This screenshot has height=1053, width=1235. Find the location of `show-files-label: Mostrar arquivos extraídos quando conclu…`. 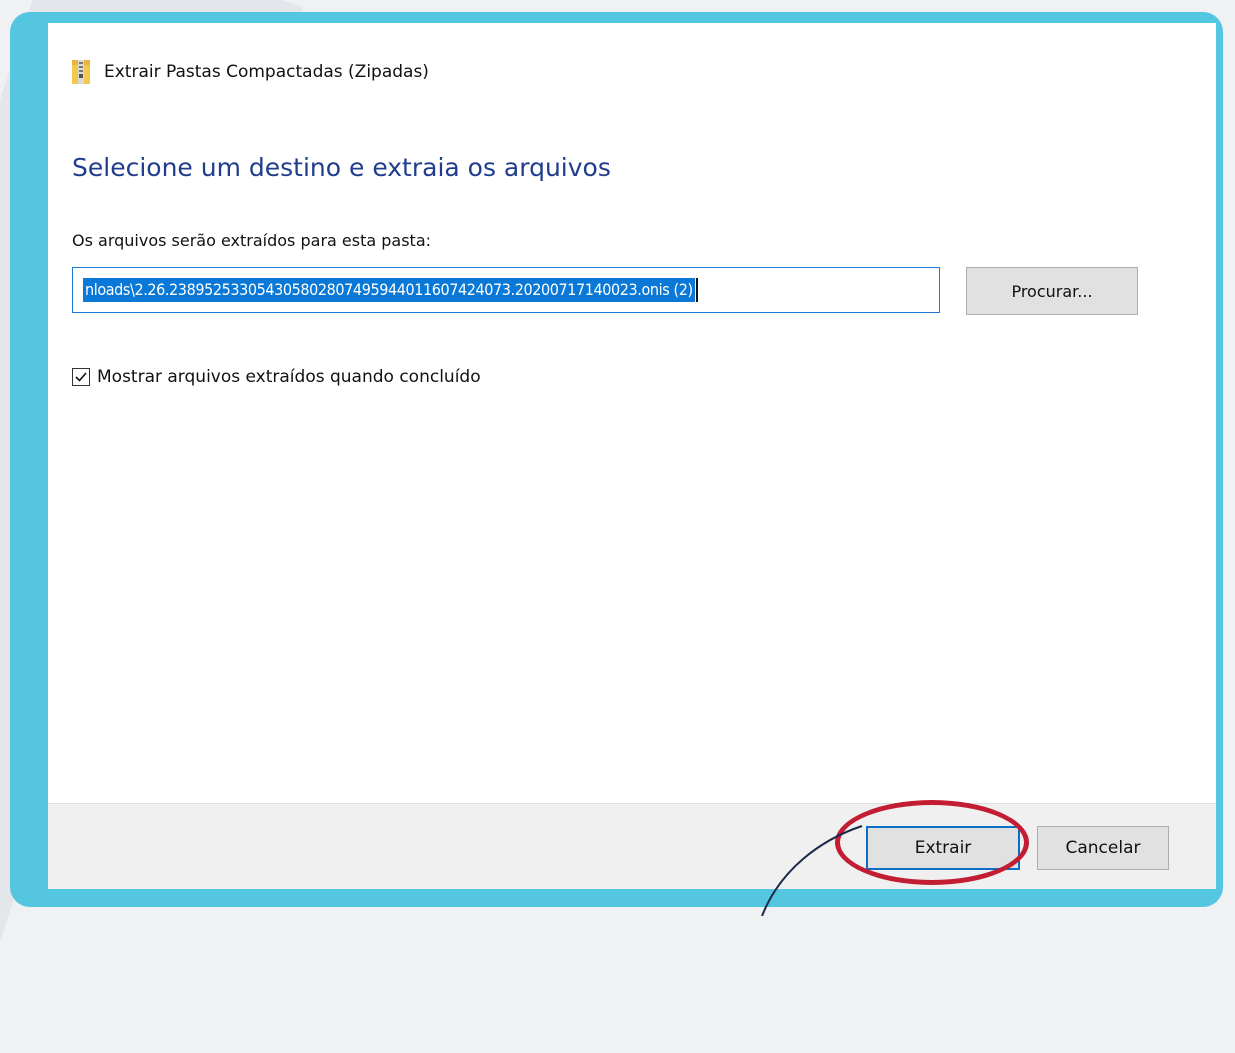

show-files-label: Mostrar arquivos extraídos quando conclu… is located at coordinates (289, 377).